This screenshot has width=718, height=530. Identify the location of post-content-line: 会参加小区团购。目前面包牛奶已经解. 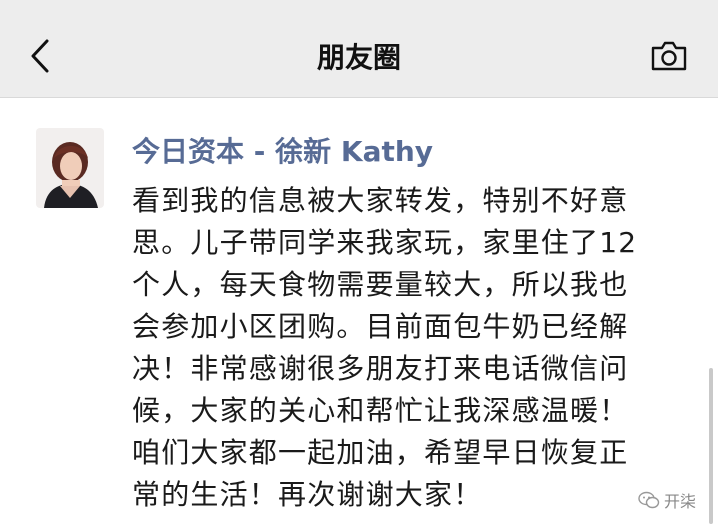
(380, 326).